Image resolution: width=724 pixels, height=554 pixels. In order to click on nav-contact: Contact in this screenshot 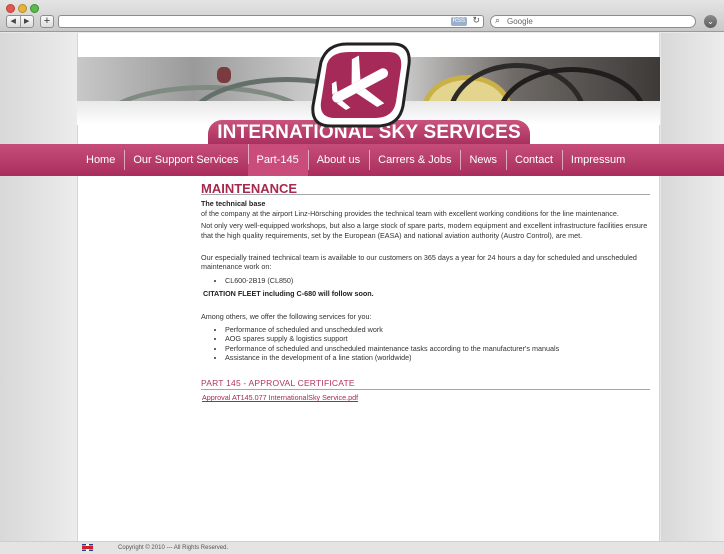, I will do `click(534, 160)`.